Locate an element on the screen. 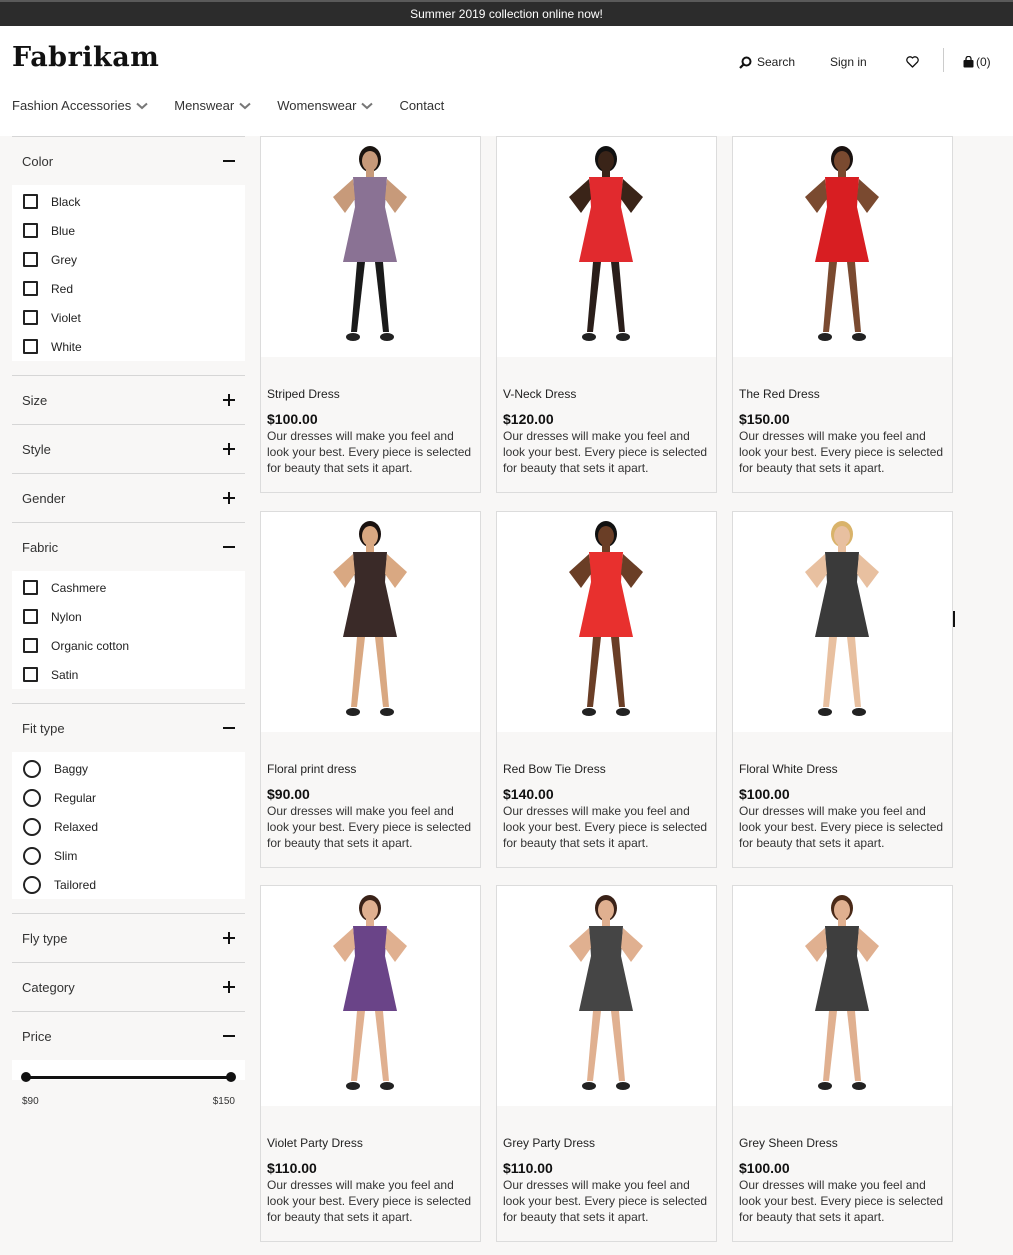  price-range-slider is located at coordinates (128, 1071).